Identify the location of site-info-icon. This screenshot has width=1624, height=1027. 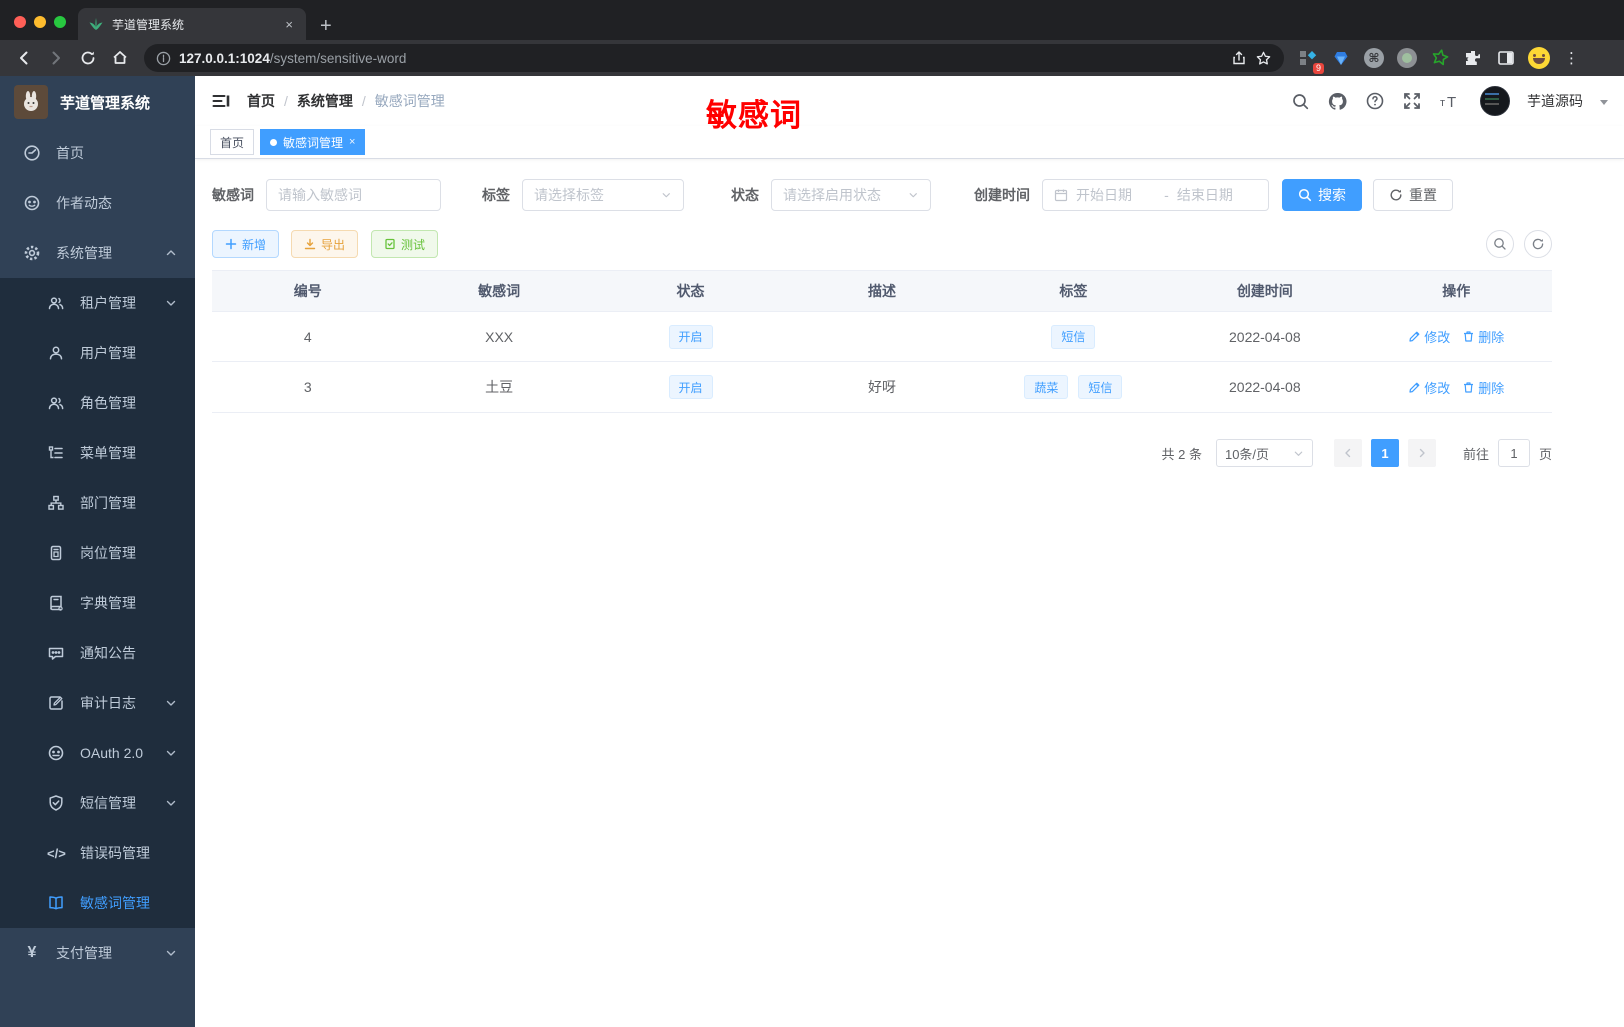
(163, 58).